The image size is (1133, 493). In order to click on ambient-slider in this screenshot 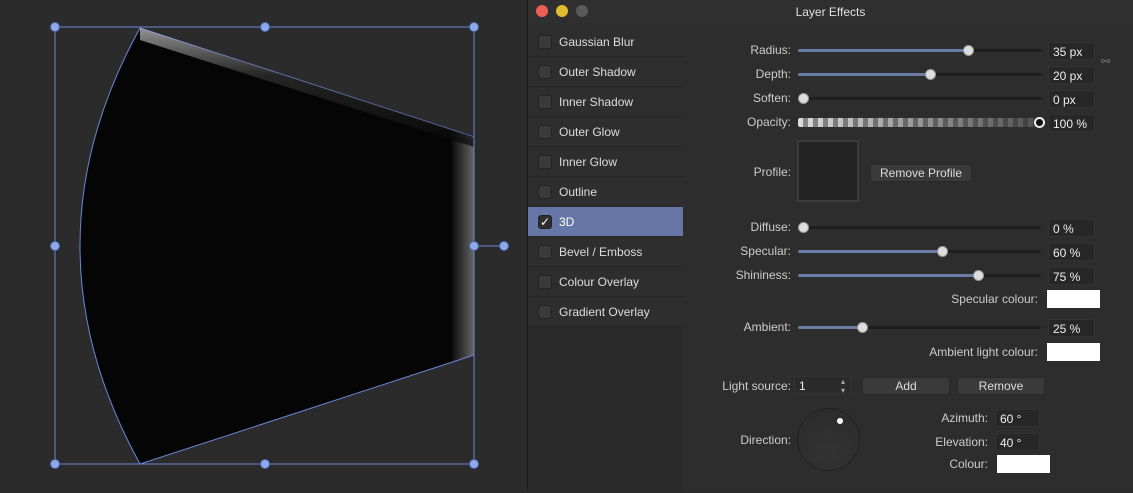, I will do `click(919, 327)`.